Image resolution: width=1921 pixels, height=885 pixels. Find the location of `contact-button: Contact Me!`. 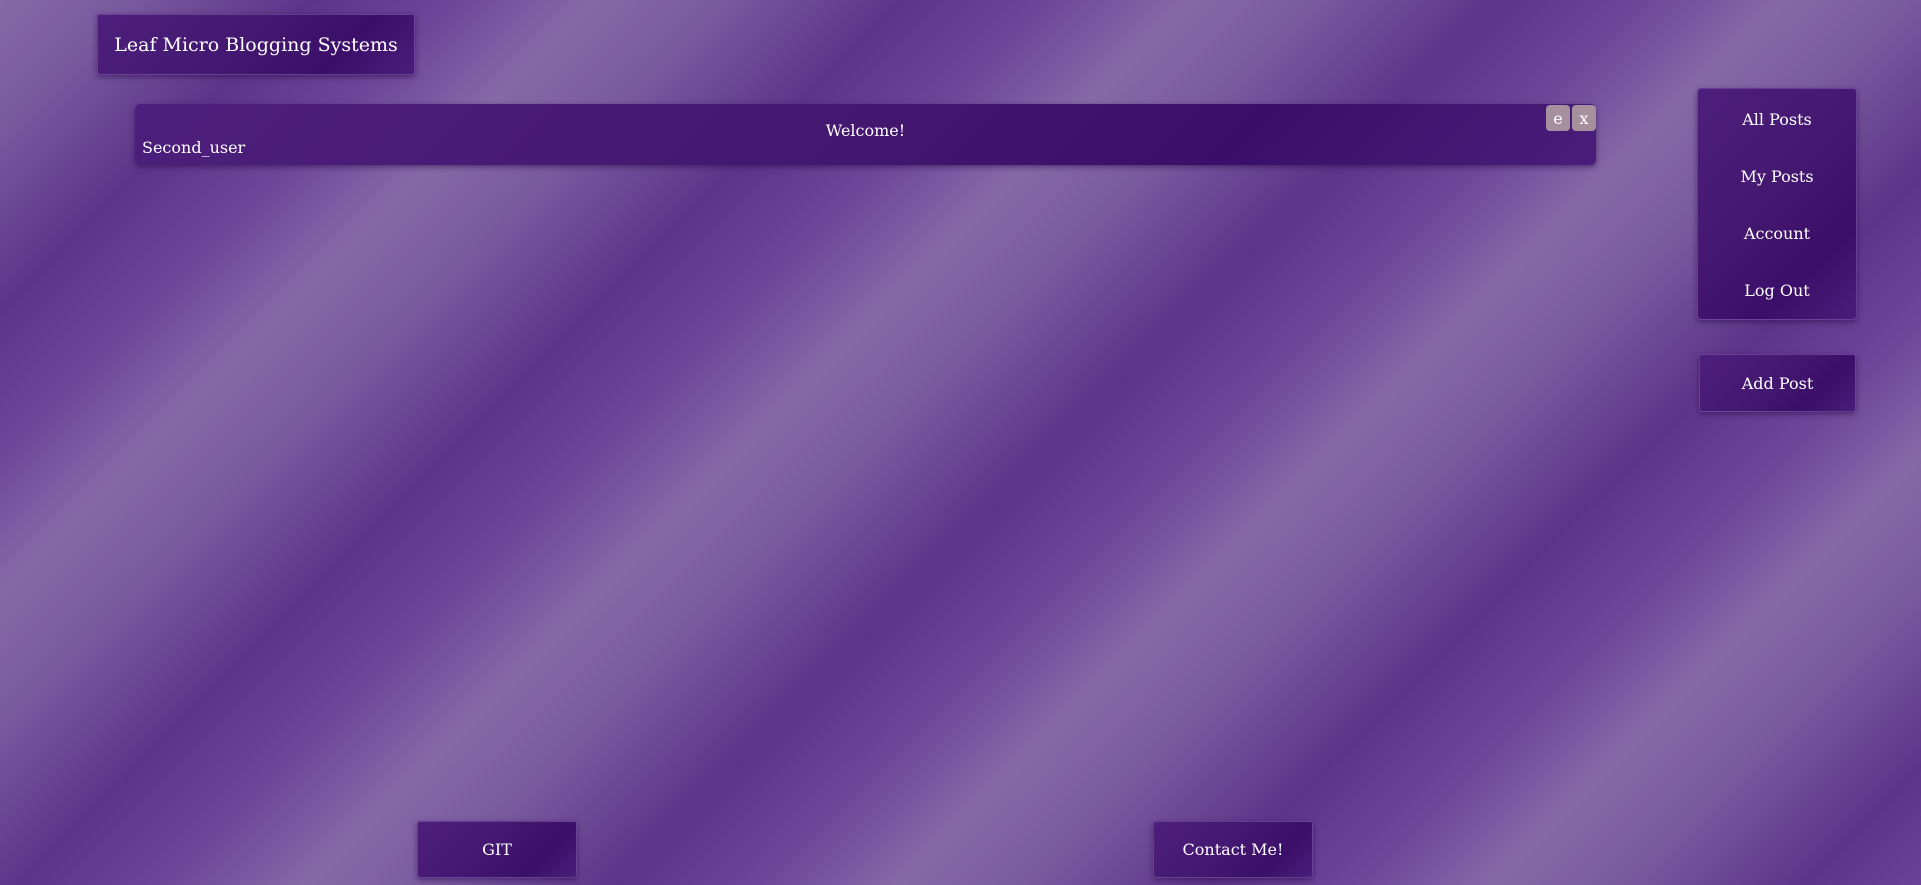

contact-button: Contact Me! is located at coordinates (1233, 849).